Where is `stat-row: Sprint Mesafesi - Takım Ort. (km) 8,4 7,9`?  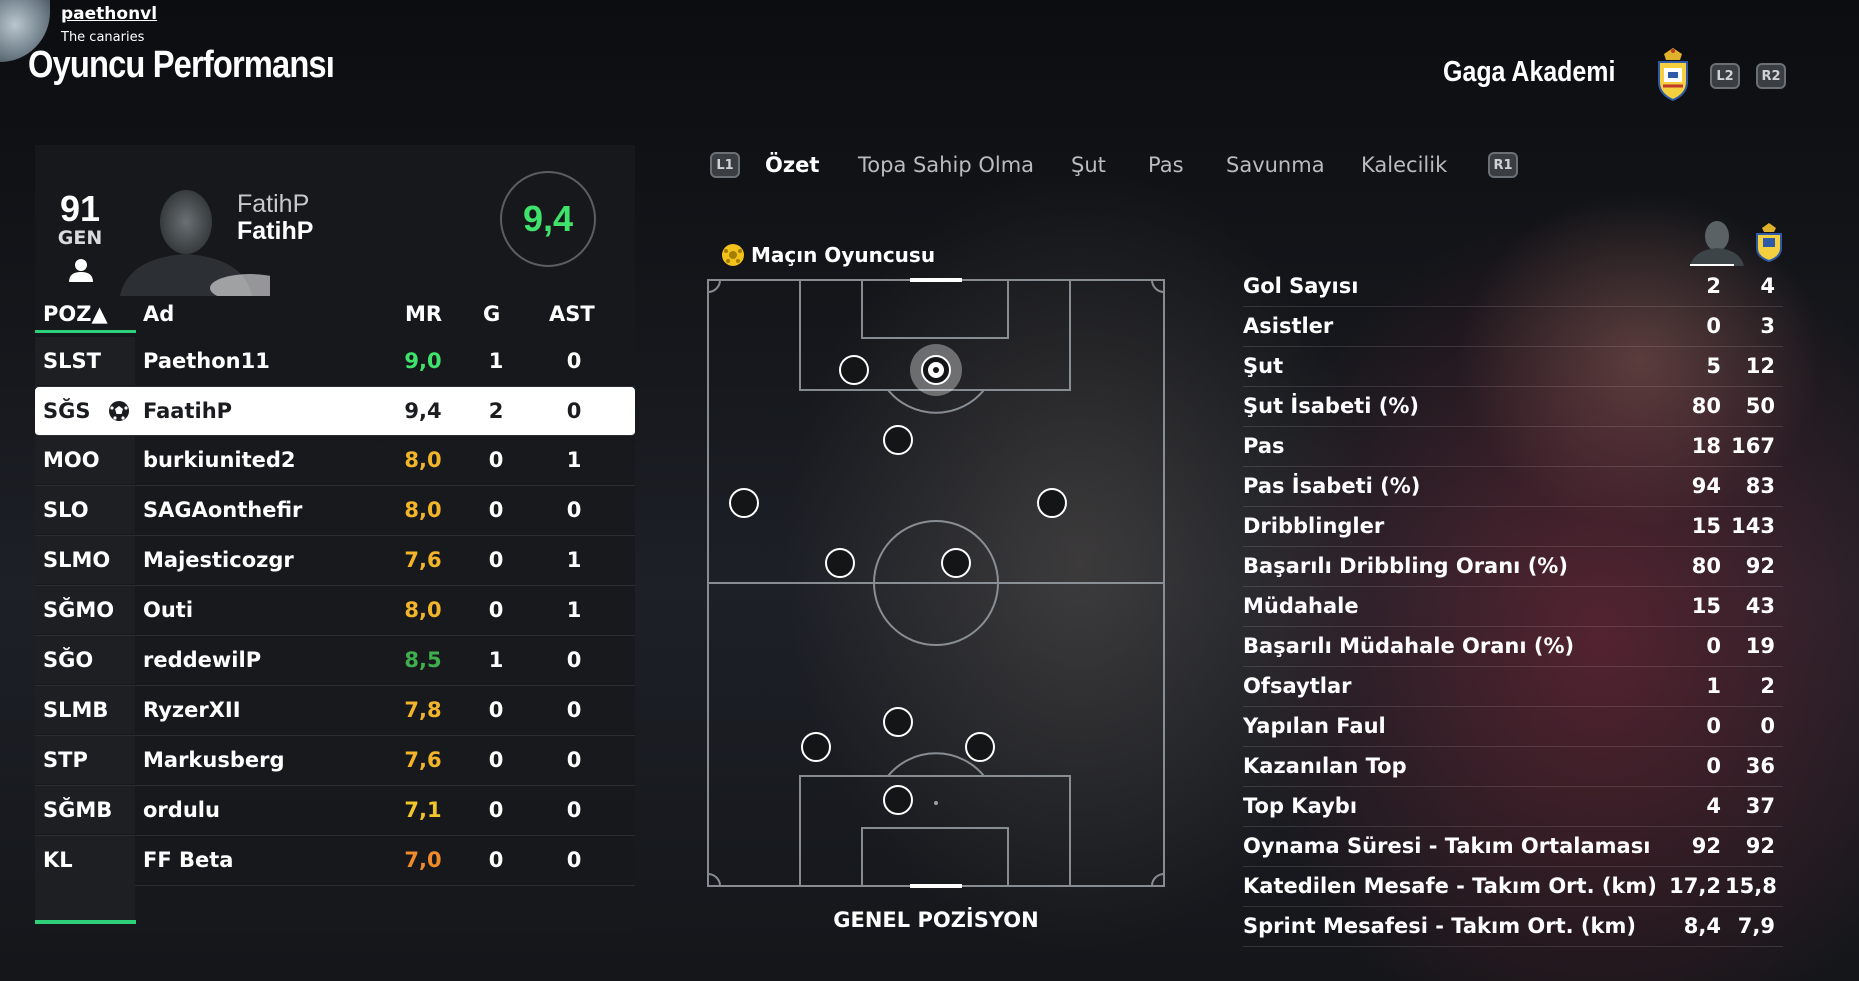 stat-row: Sprint Mesafesi - Takım Ort. (km) 8,4 7,9 is located at coordinates (1513, 927).